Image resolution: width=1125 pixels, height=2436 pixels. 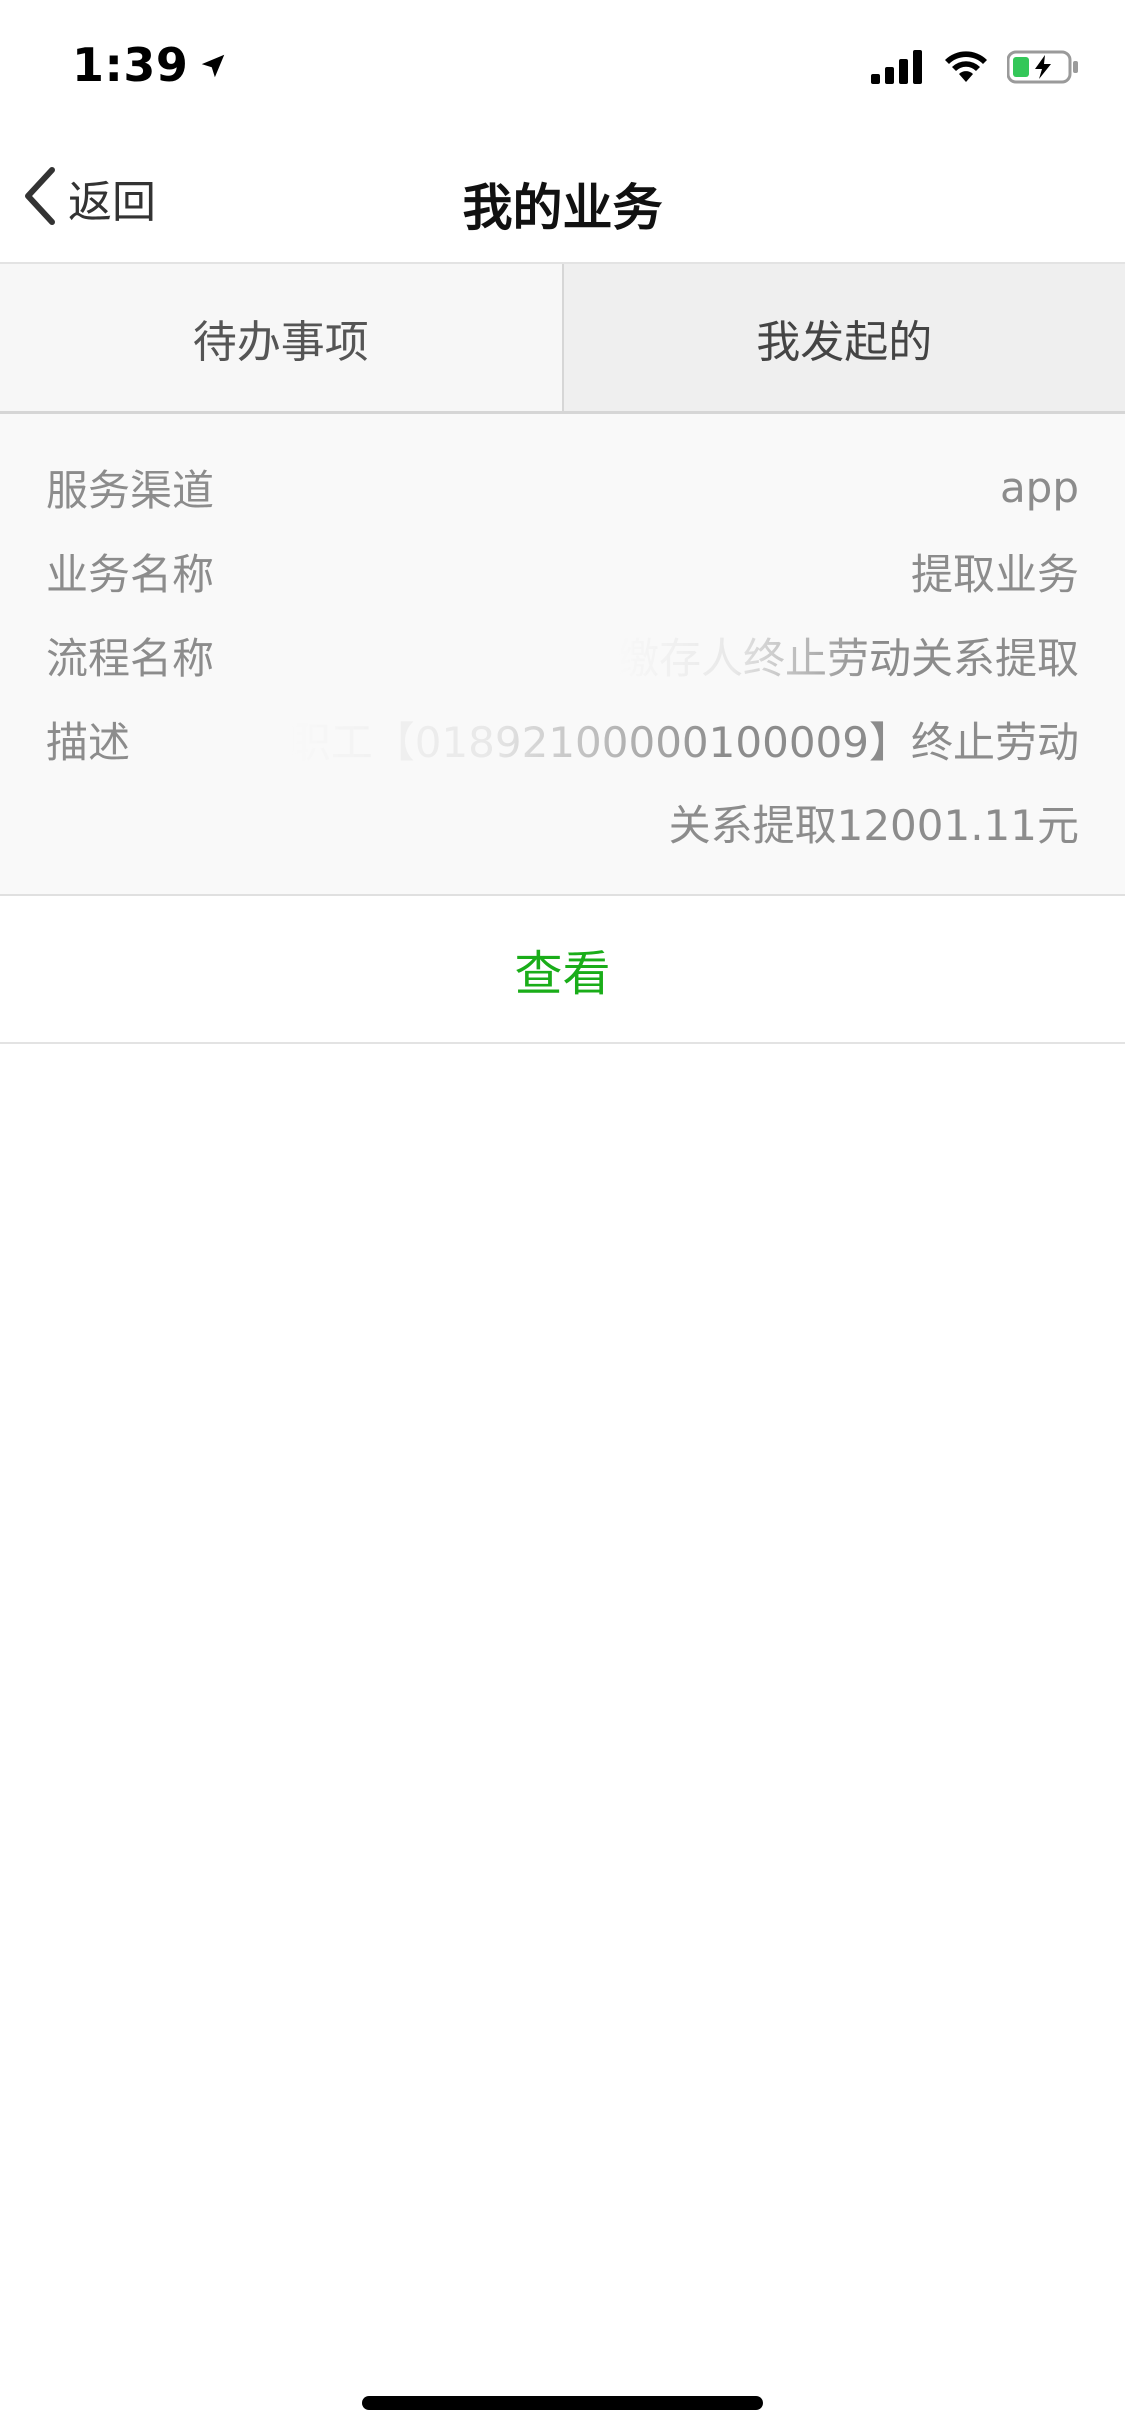 I want to click on row-business-name: 业务名称 提取业务, so click(x=562, y=571).